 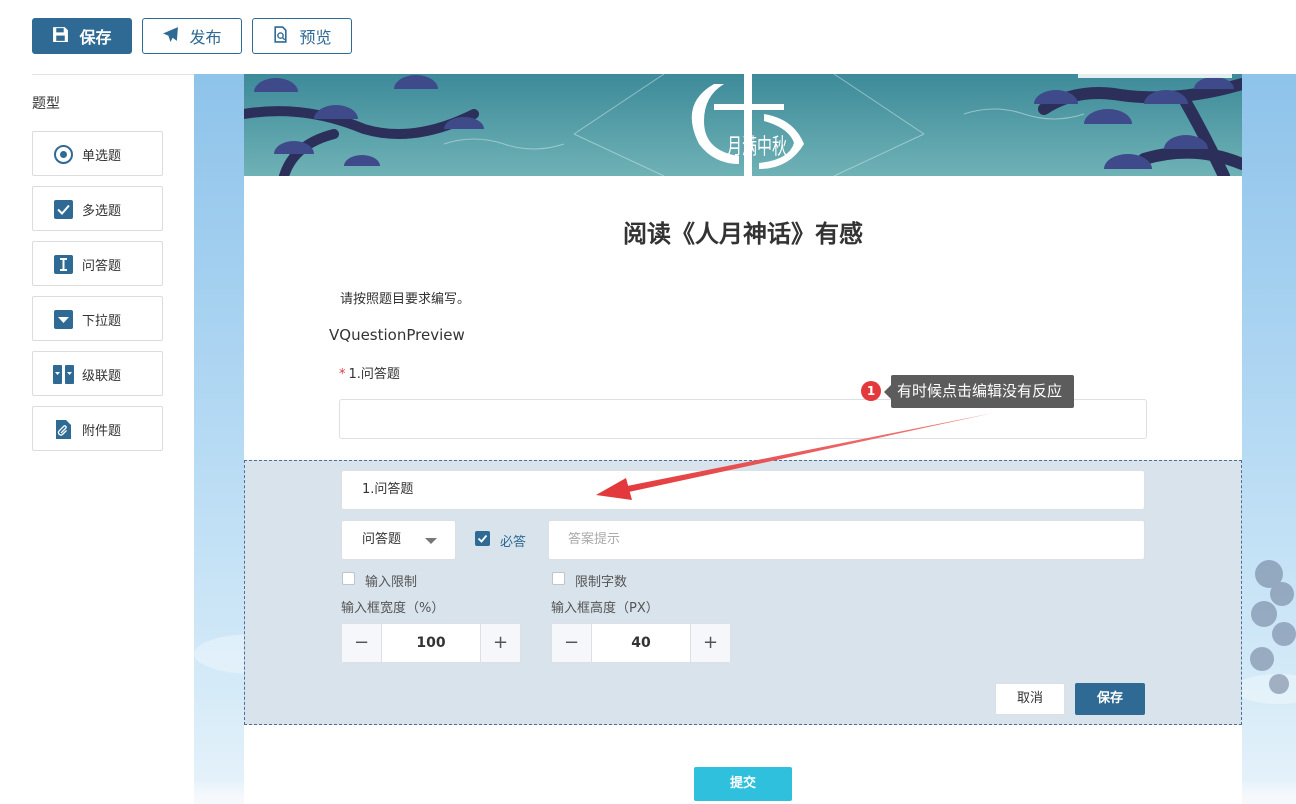 I want to click on sidebar-item-label: 级联题, so click(x=102, y=376).